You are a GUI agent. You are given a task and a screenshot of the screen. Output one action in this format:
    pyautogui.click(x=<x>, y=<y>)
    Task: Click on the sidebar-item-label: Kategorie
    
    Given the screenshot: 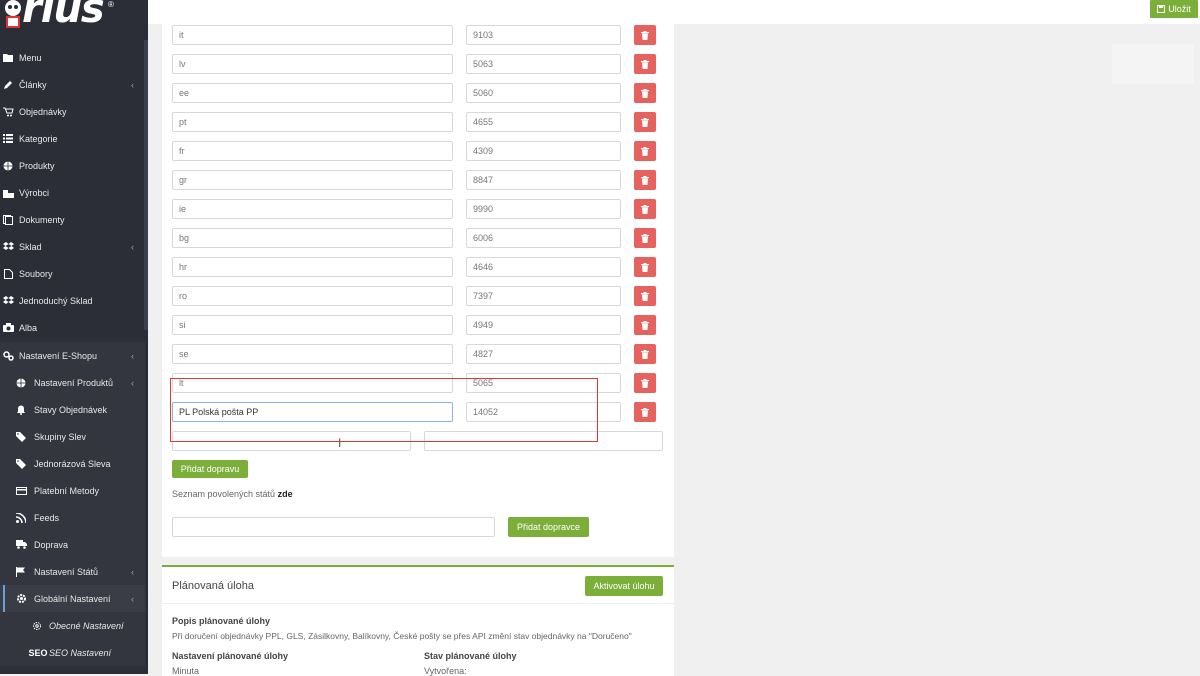 What is the action you would take?
    pyautogui.click(x=38, y=138)
    